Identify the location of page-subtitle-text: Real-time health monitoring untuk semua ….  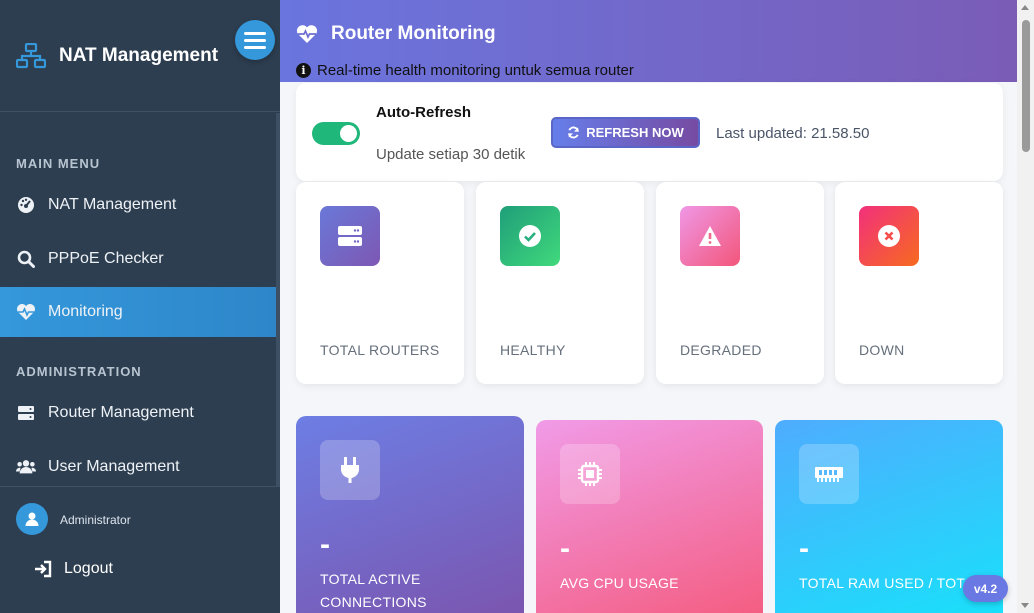
(475, 70).